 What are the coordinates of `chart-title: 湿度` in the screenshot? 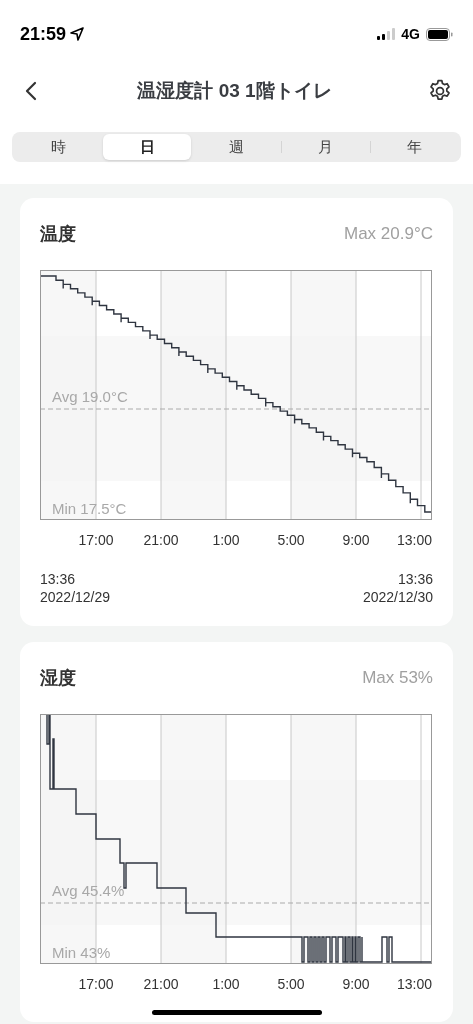 It's located at (58, 678).